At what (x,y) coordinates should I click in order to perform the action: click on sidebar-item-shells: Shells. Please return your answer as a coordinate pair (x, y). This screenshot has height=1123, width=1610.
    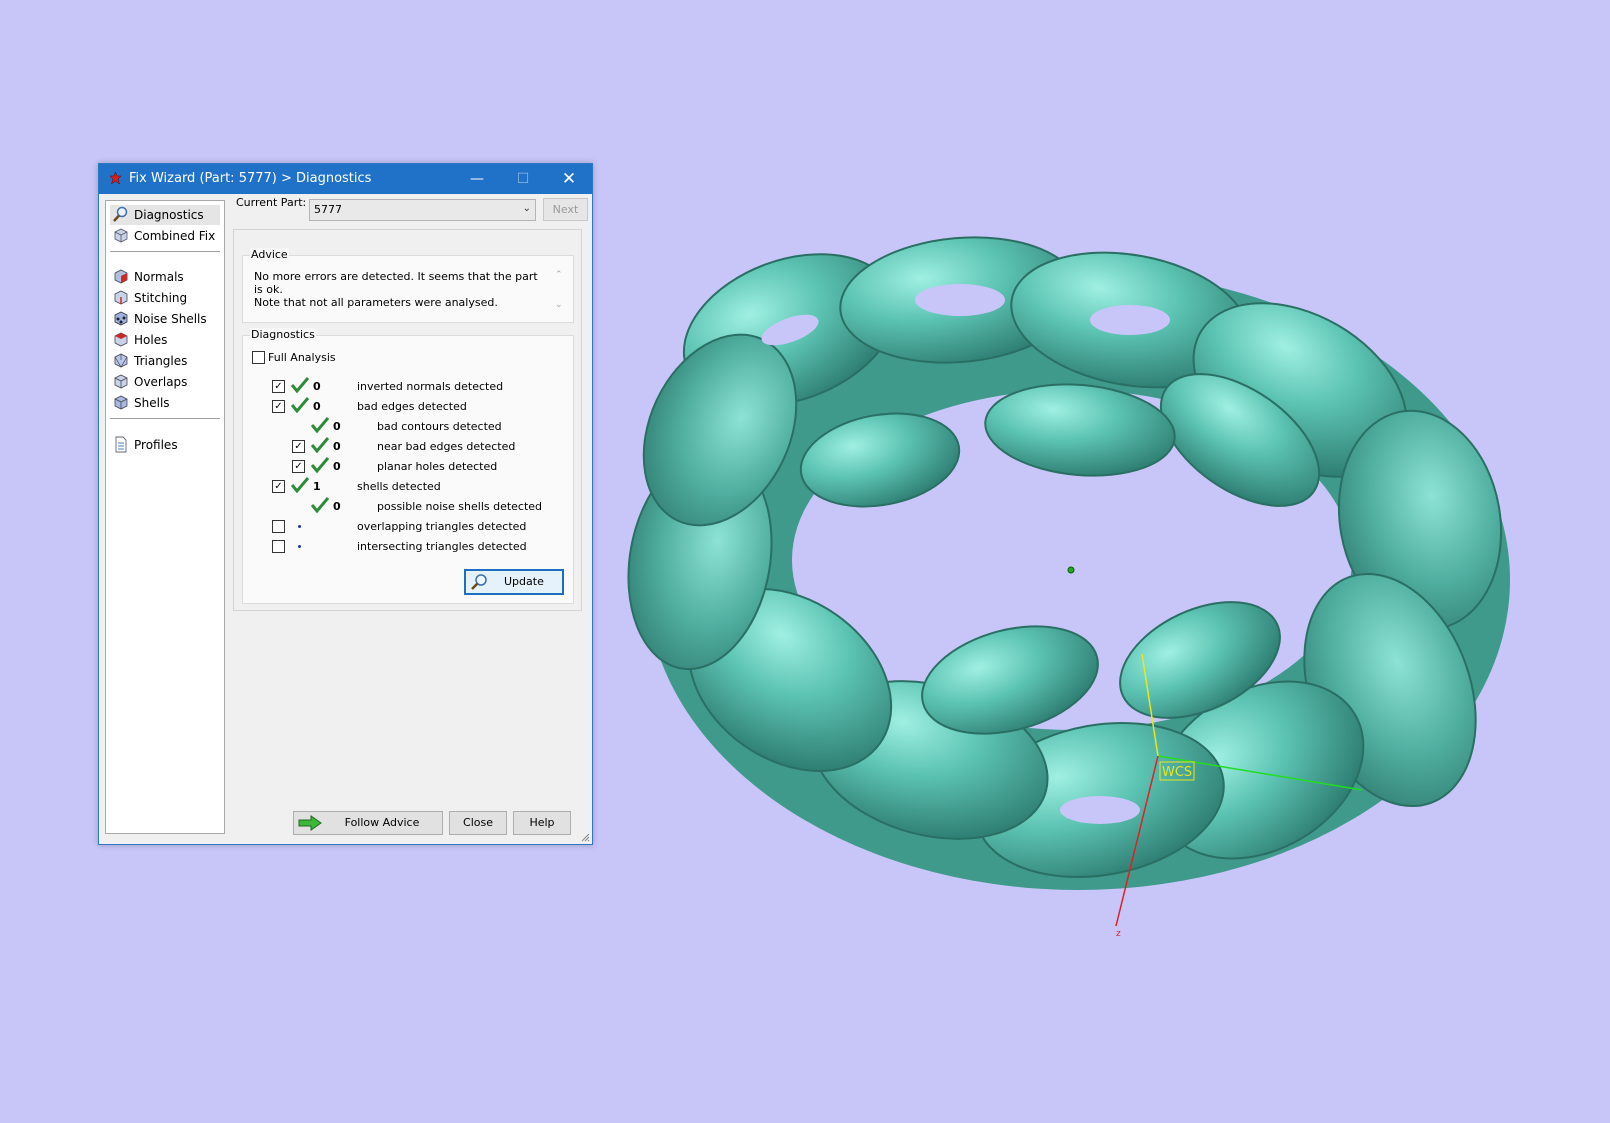
    Looking at the image, I should click on (165, 403).